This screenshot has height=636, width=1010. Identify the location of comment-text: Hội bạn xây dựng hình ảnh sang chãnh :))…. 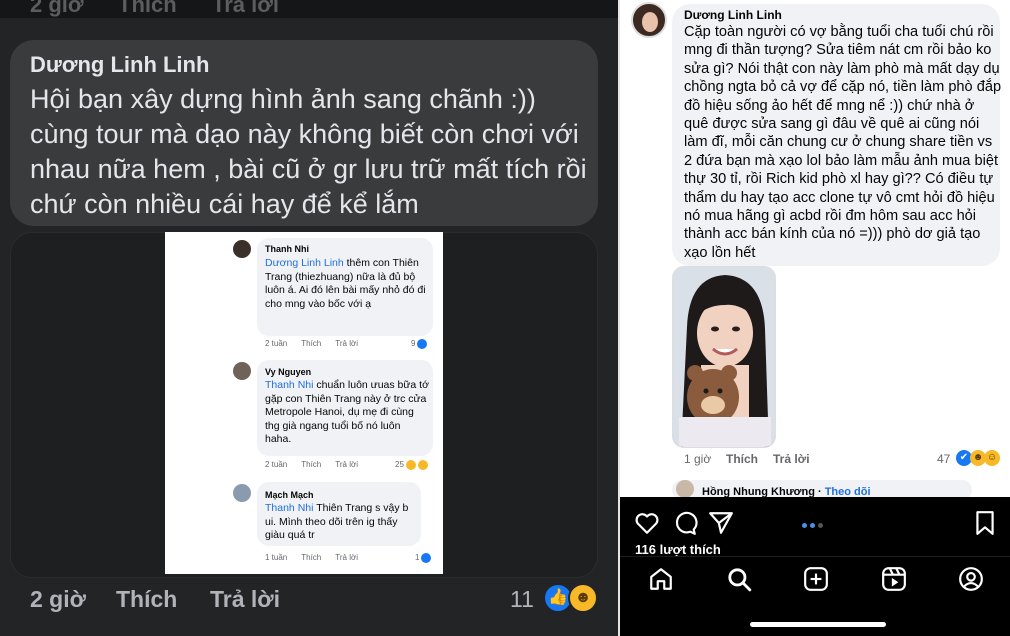
(308, 151).